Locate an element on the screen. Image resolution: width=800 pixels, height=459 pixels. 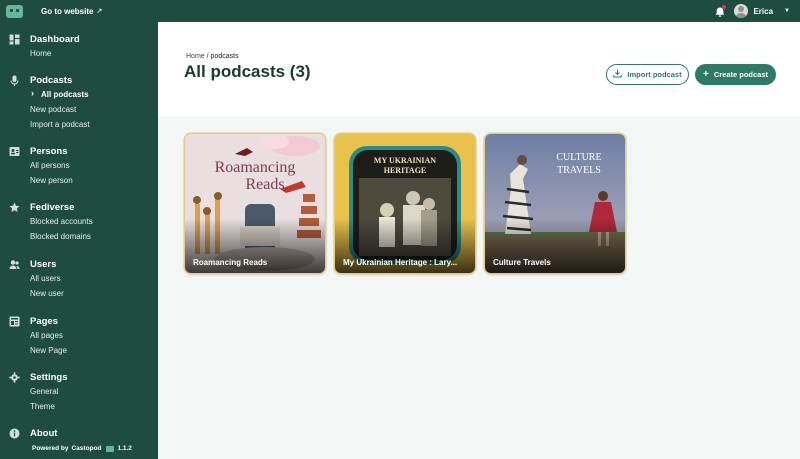
page-title: All podcasts (3) is located at coordinates (247, 71).